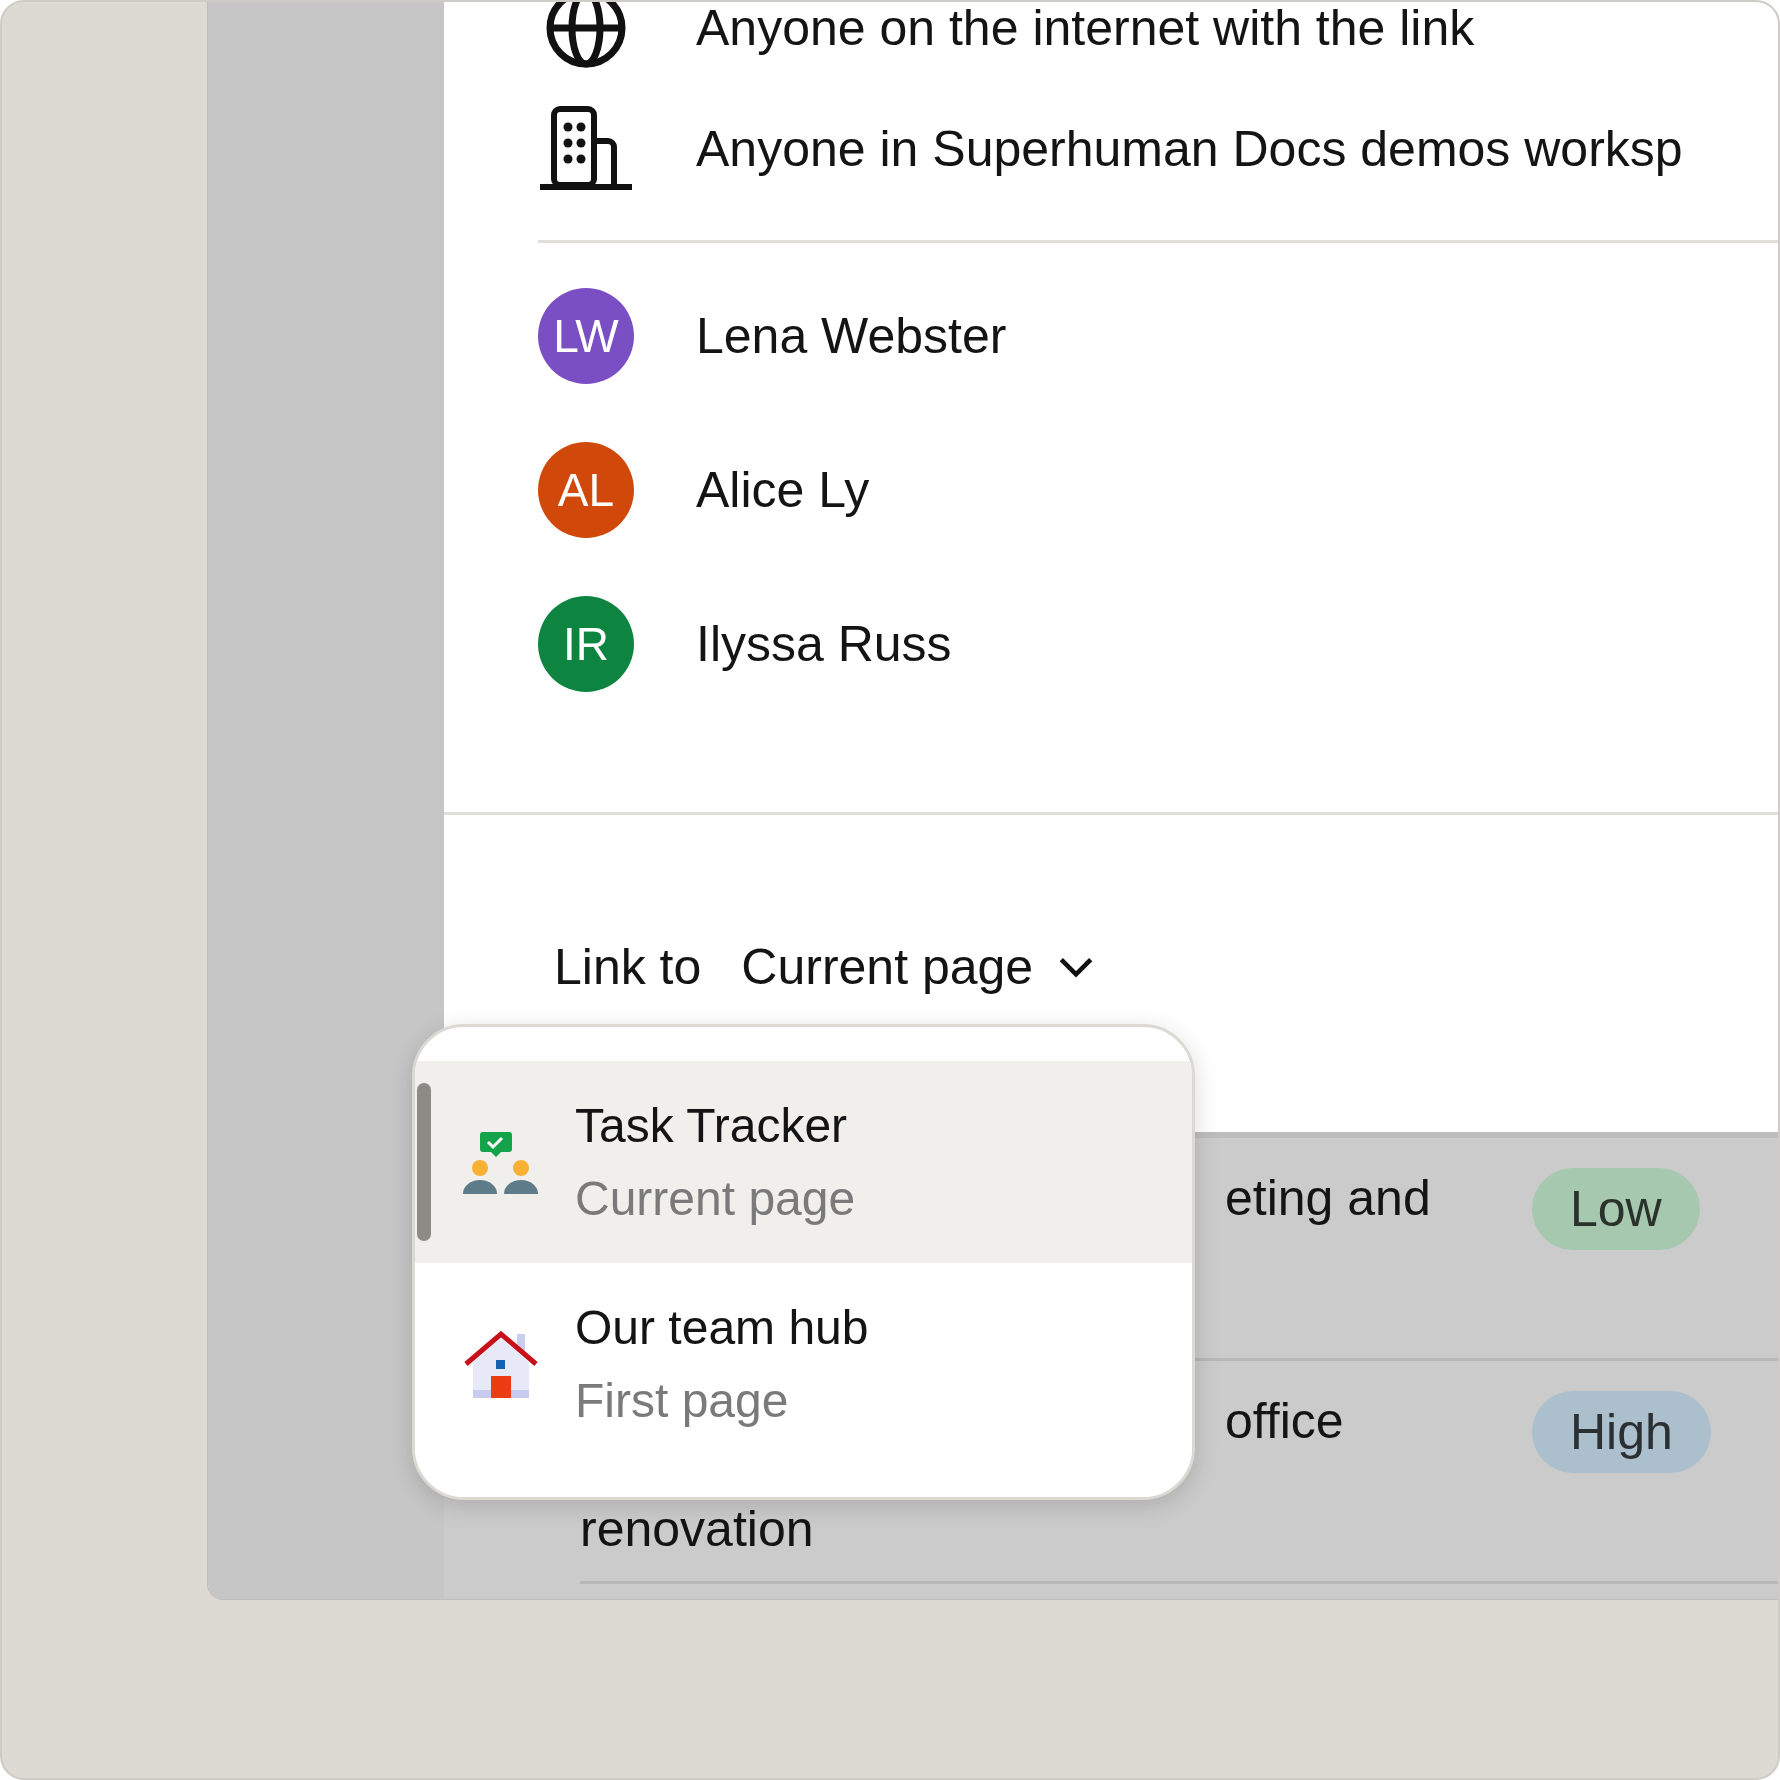 The height and width of the screenshot is (1780, 1780). I want to click on scrollbar, so click(424, 1162).